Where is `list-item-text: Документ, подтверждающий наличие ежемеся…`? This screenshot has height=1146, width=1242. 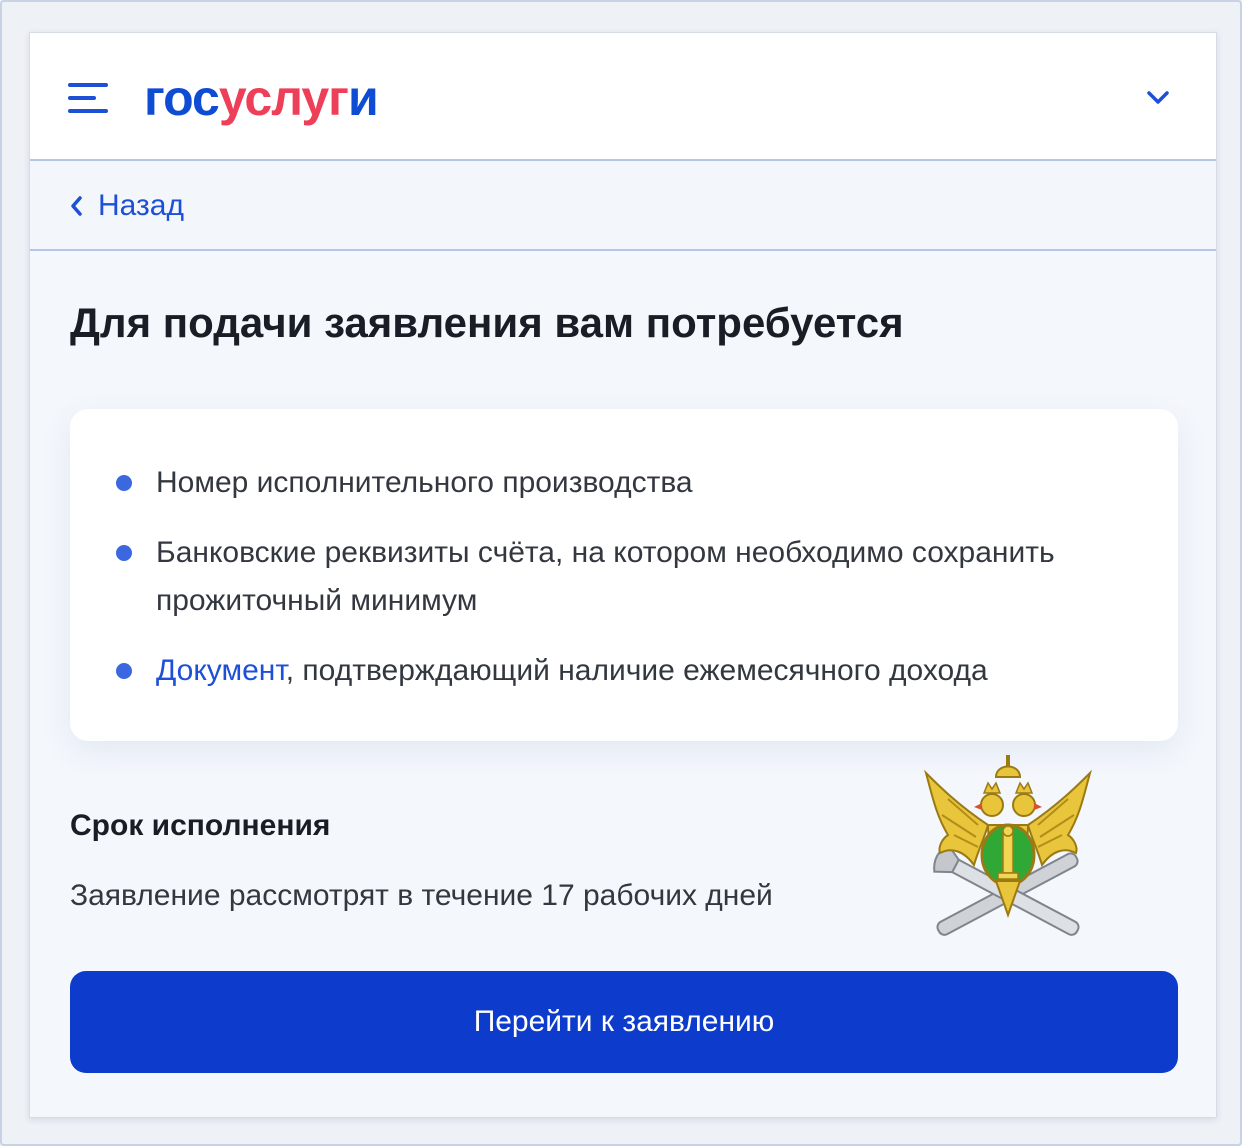
list-item-text: Документ, подтверждающий наличие ежемеся… is located at coordinates (646, 671).